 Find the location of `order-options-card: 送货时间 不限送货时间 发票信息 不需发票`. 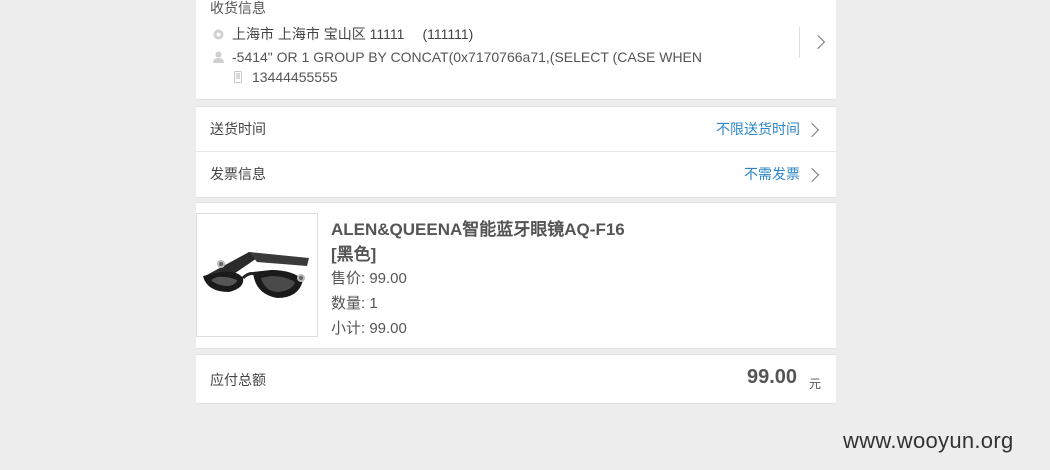

order-options-card: 送货时间 不限送货时间 发票信息 不需发票 is located at coordinates (516, 152).